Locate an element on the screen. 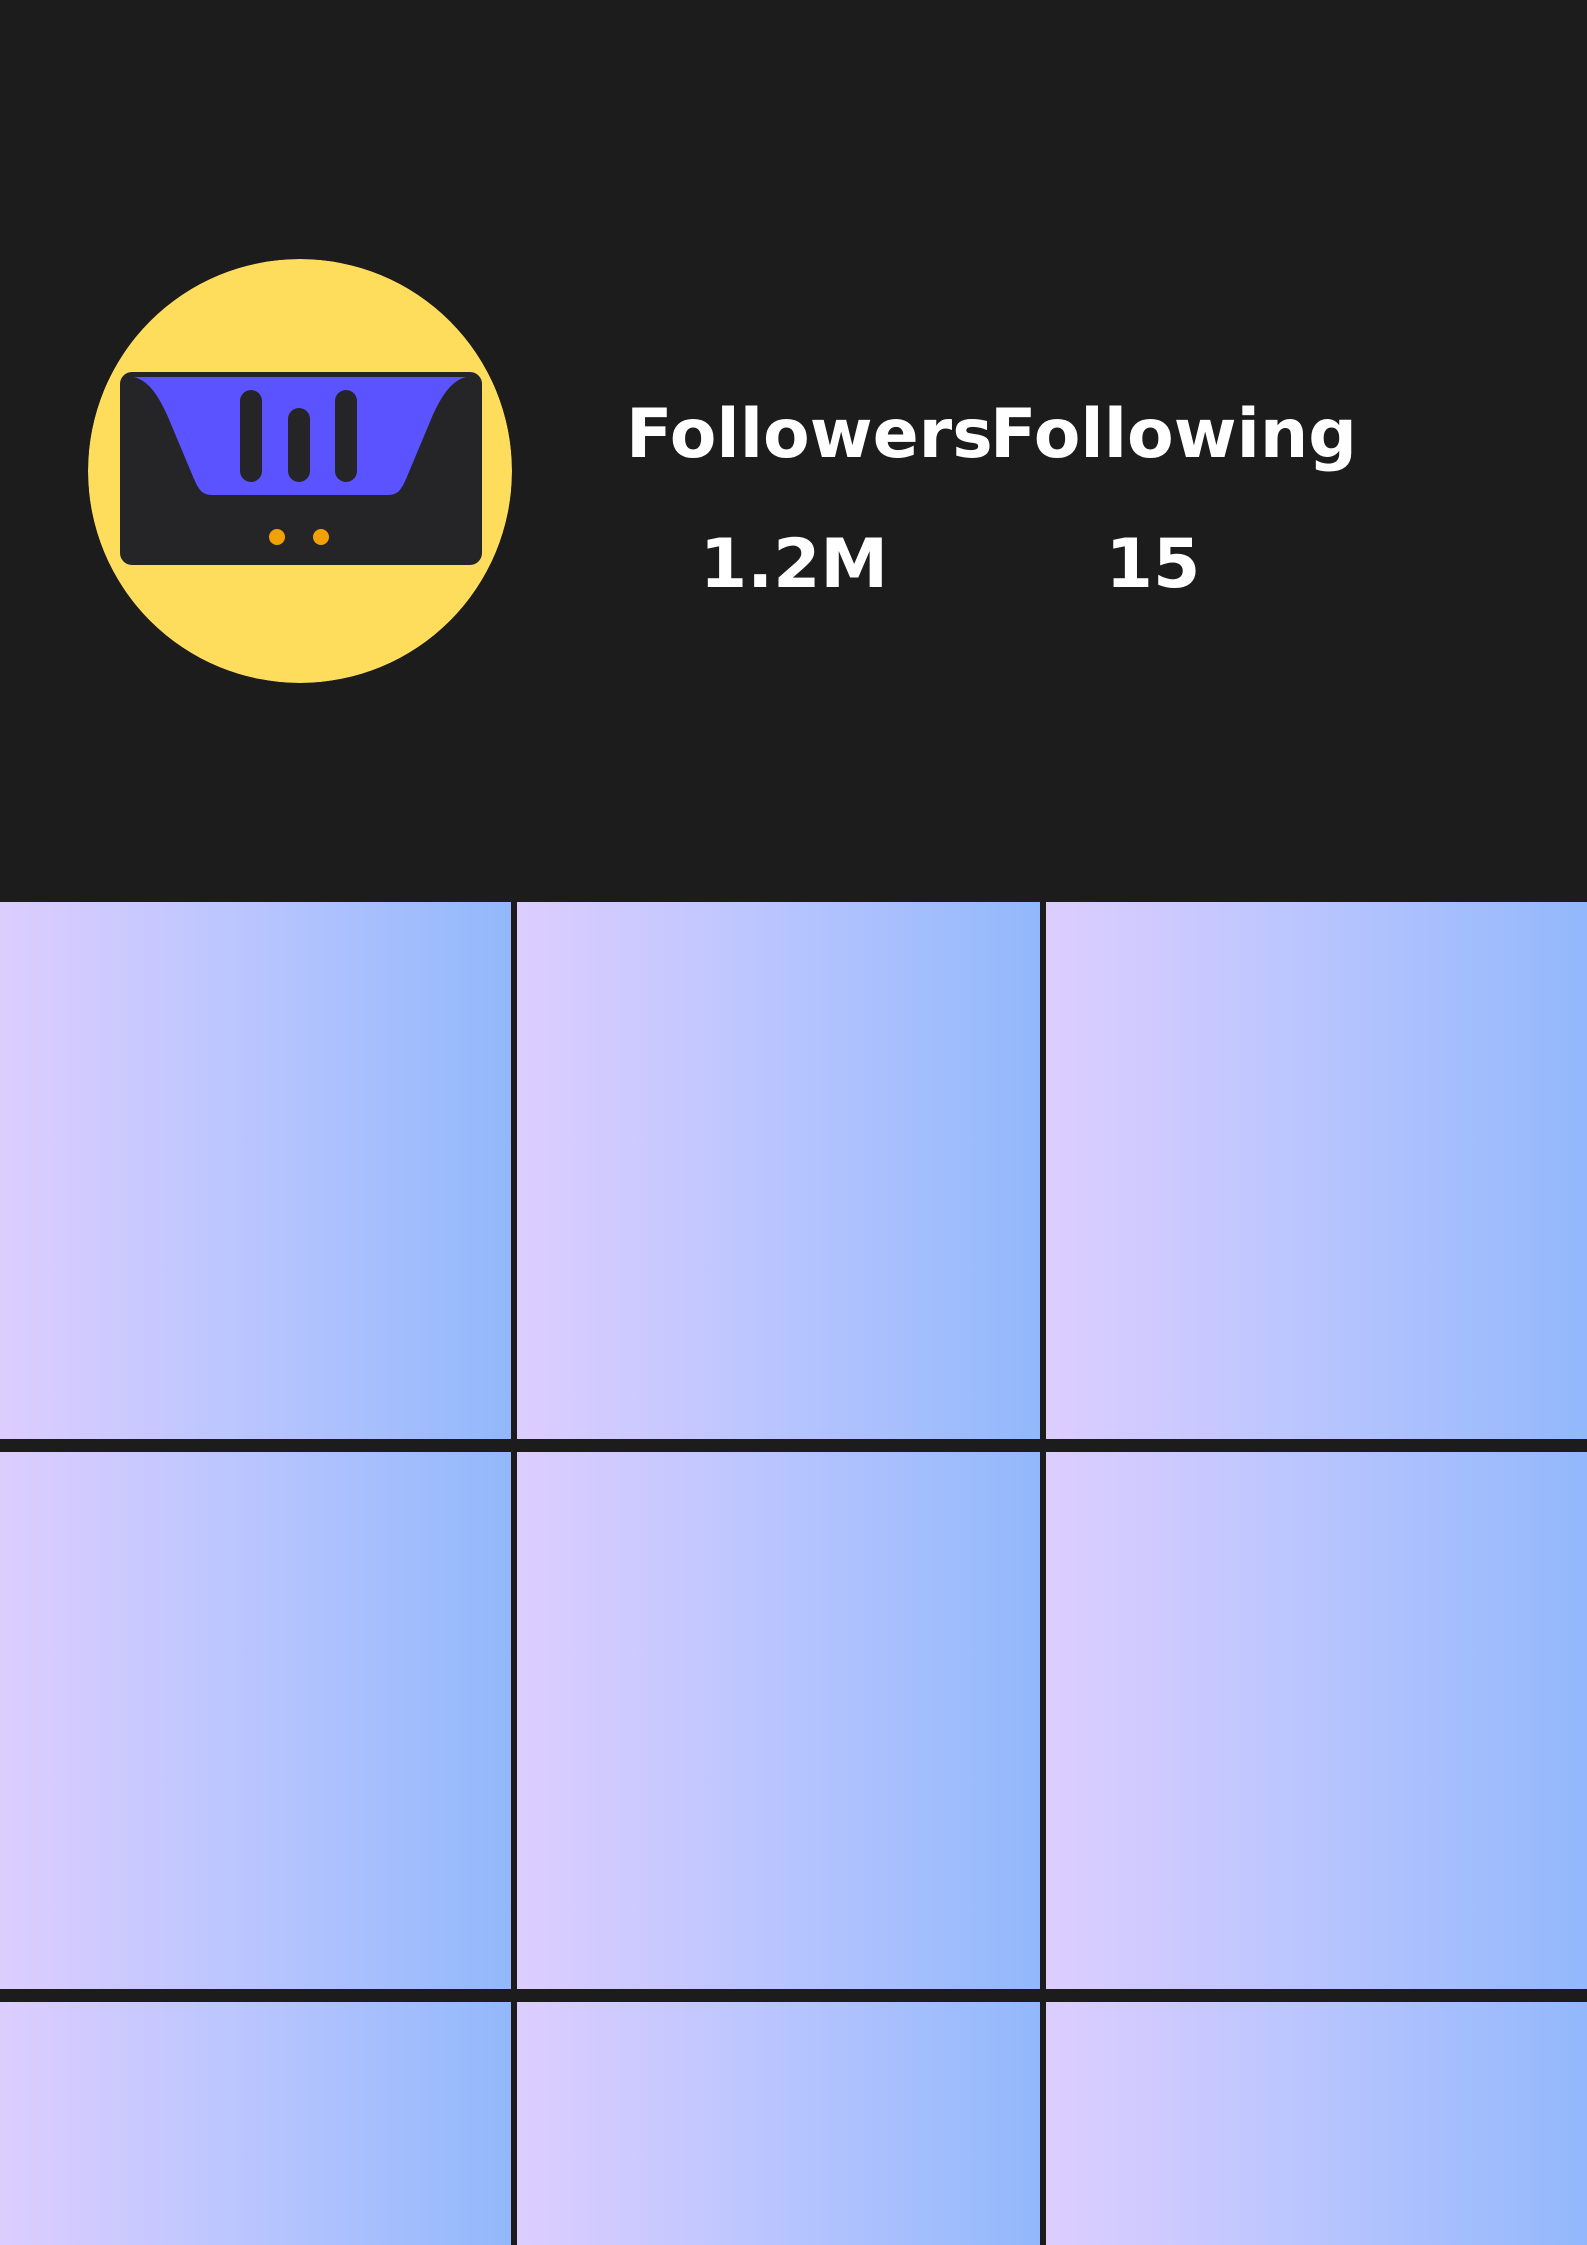 This screenshot has height=2245, width=1587. following-count: 15 is located at coordinates (1153, 565).